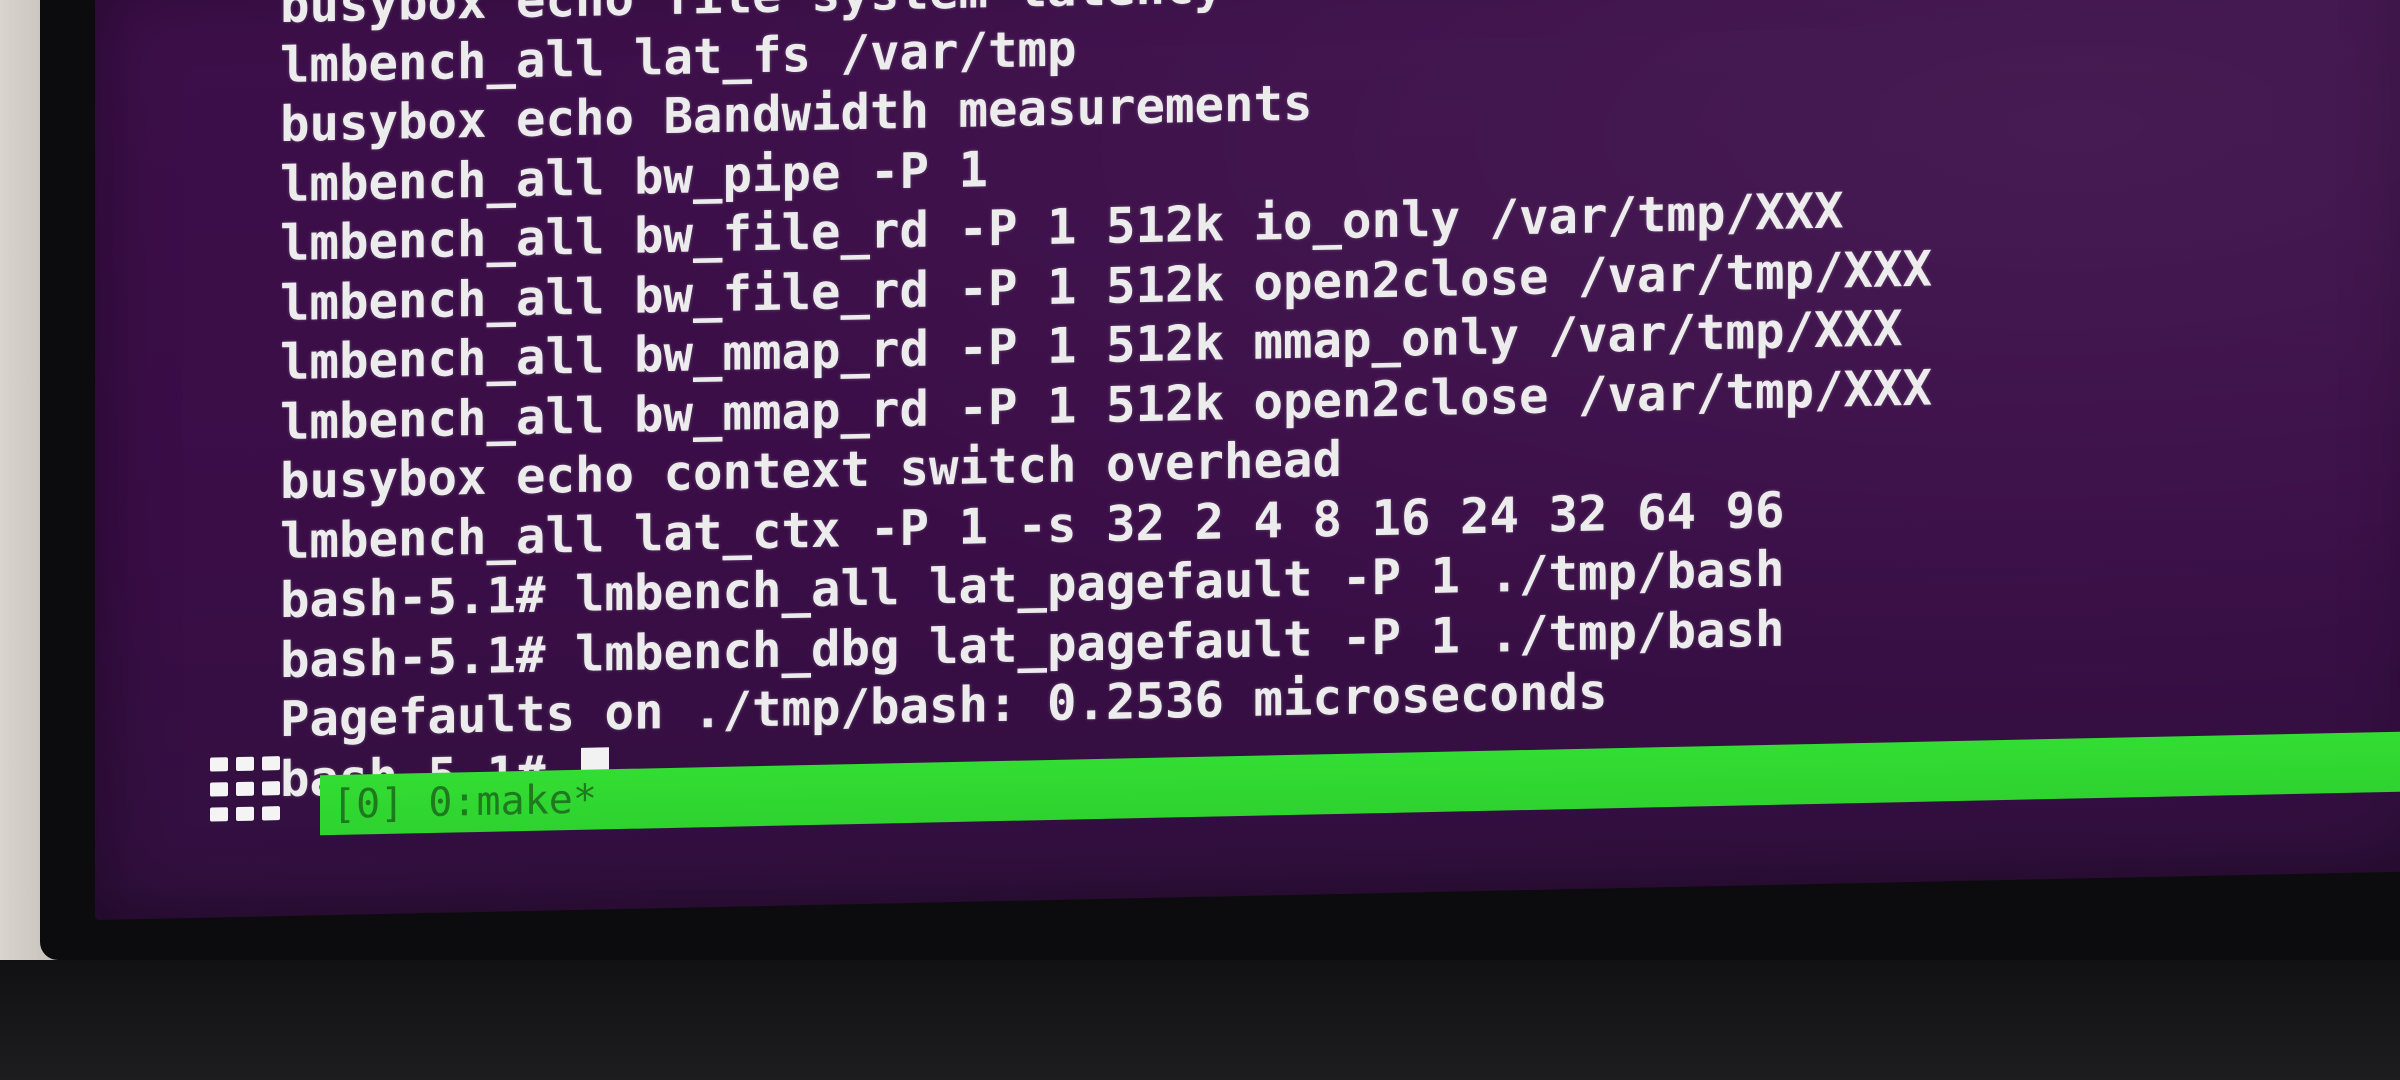  I want to click on desk-shadow, so click(1200, 1020).